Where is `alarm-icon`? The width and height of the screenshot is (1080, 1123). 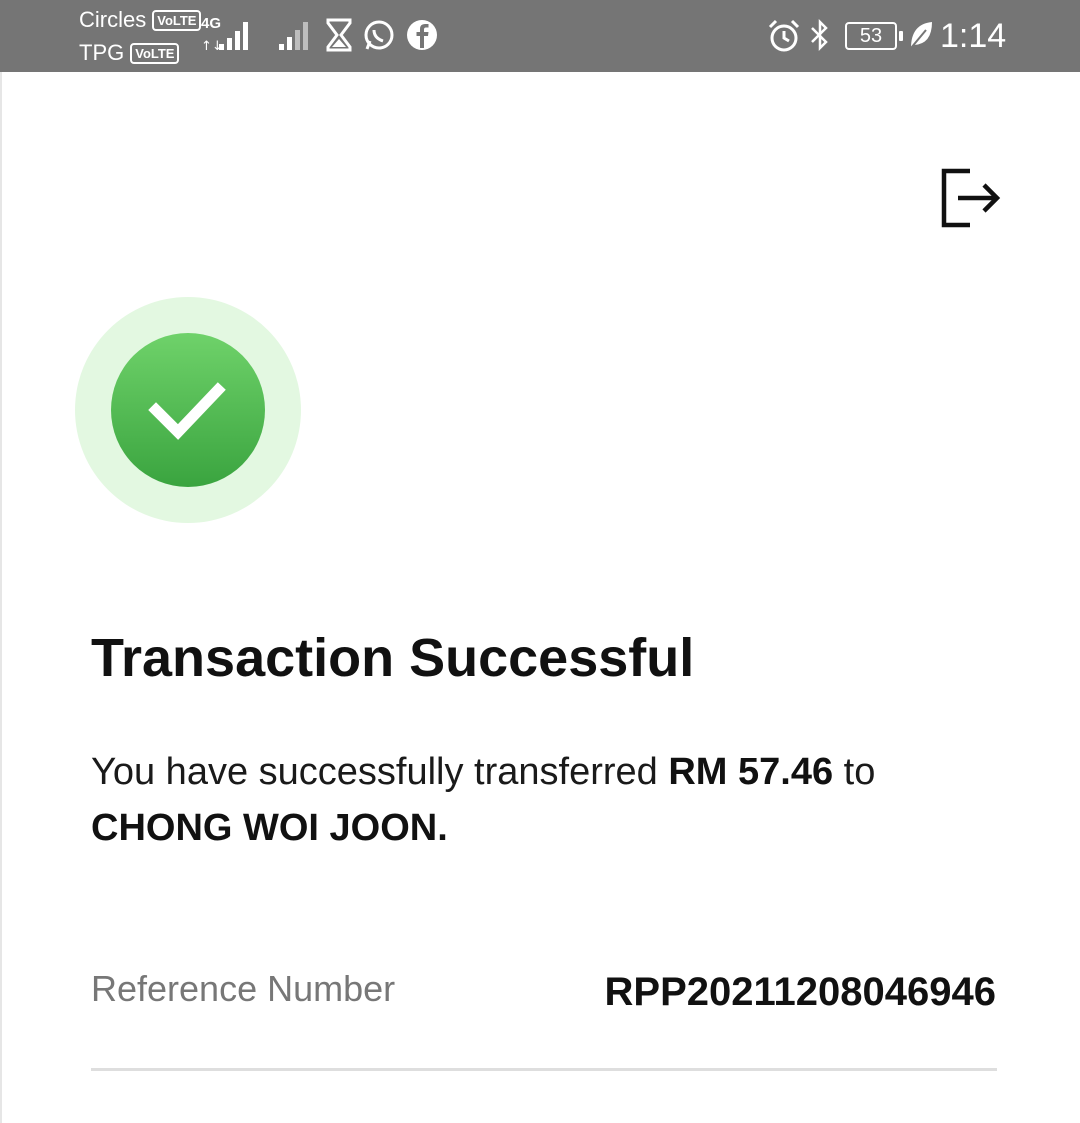
alarm-icon is located at coordinates (784, 35).